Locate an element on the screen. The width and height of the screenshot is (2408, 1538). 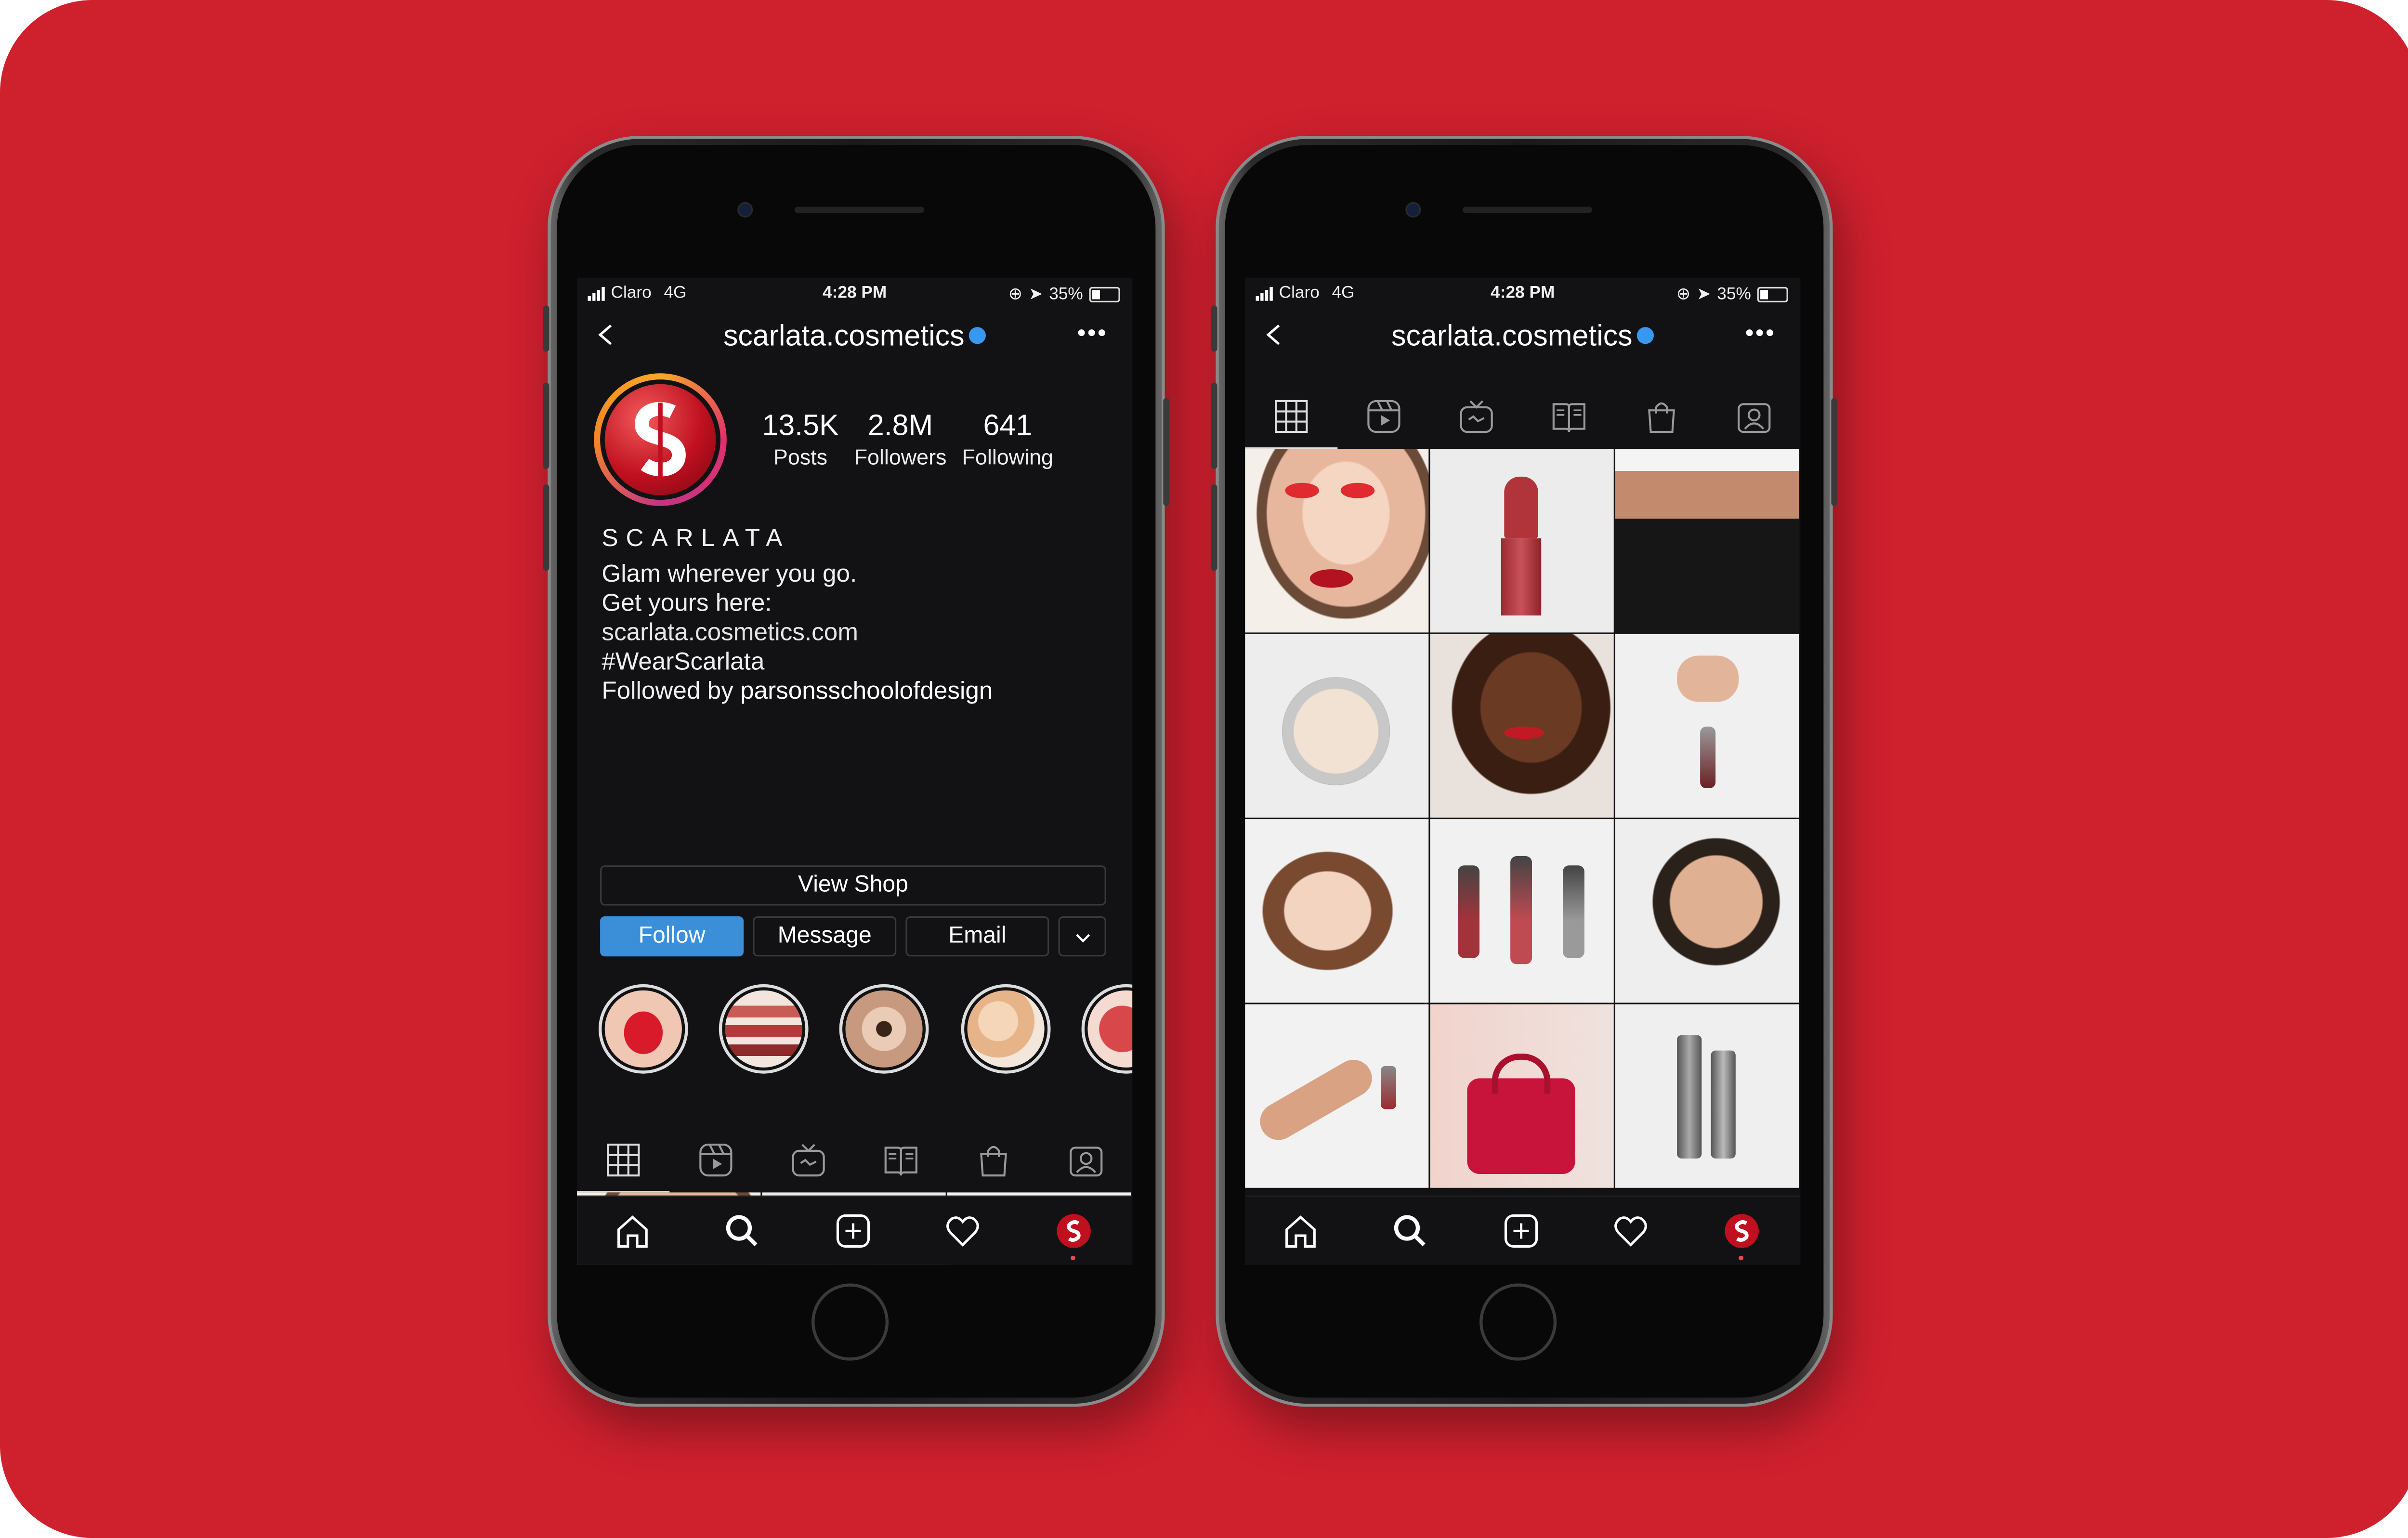
highlight-shades is located at coordinates (763, 1034).